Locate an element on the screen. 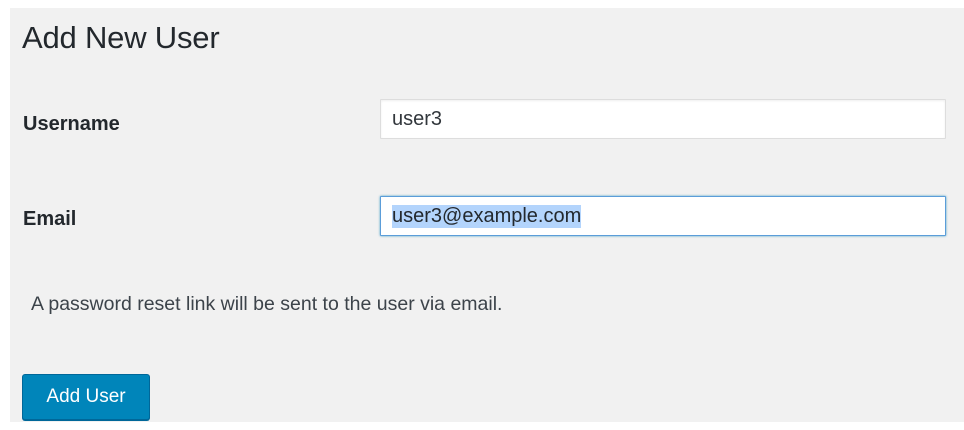  add-user-button: Add User is located at coordinates (86, 397).